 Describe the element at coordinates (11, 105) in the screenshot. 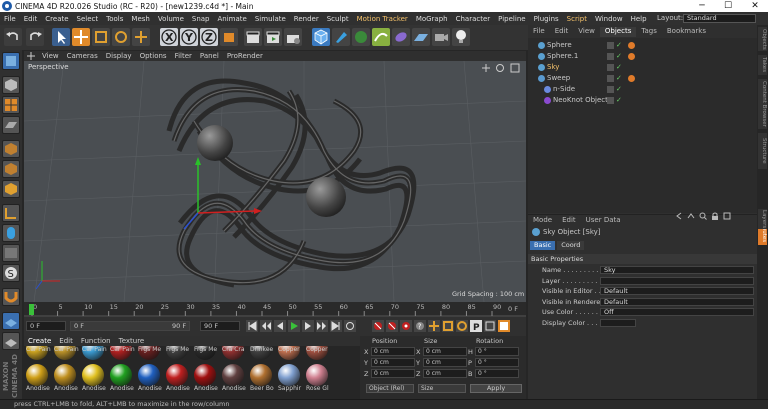

I see `texture-mode-button` at that location.